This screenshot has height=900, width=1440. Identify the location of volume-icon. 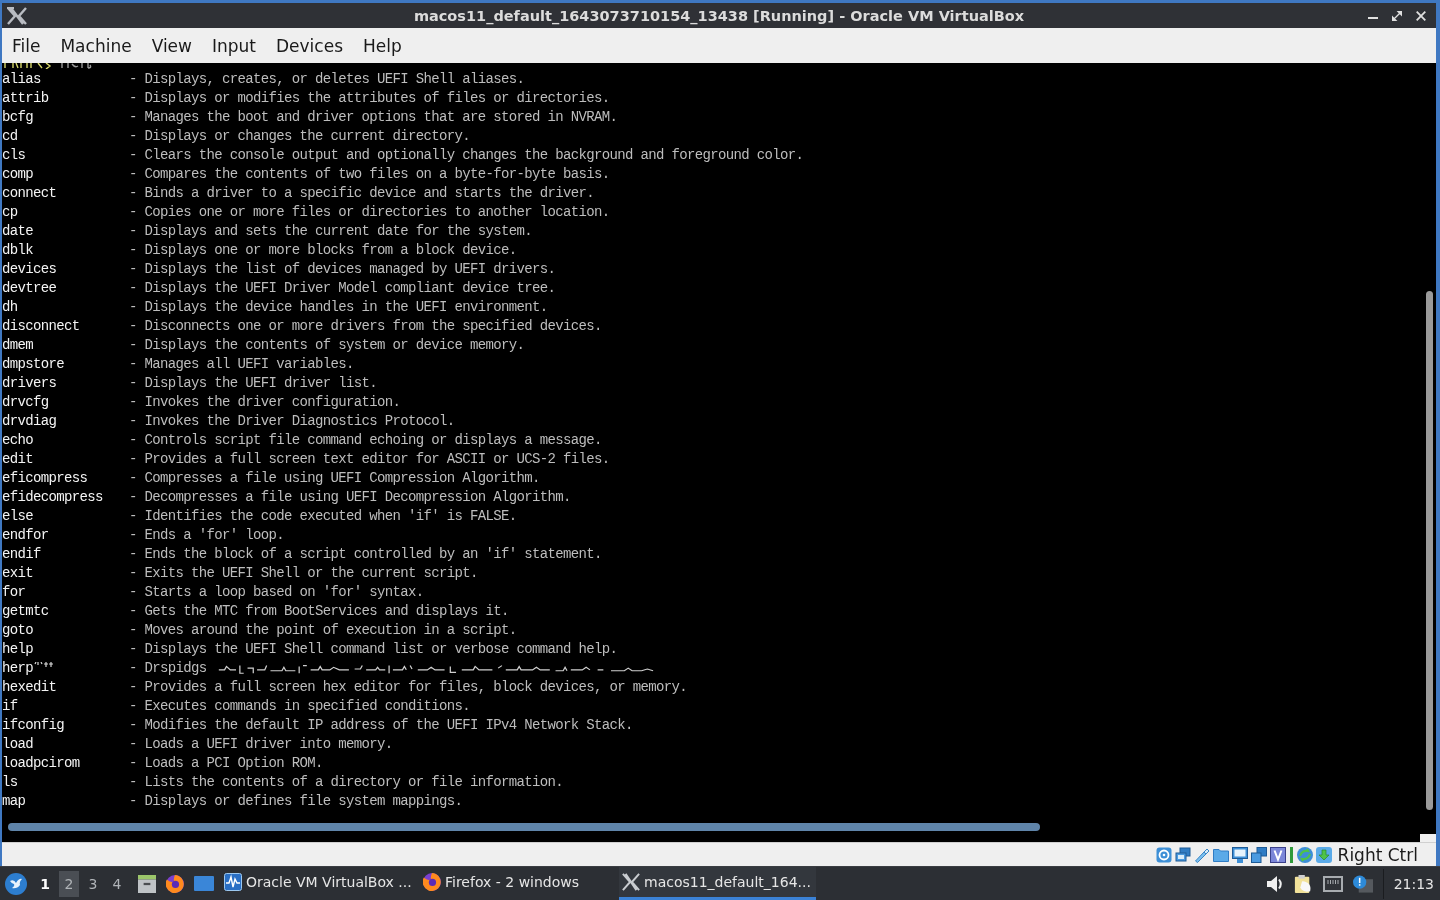
(1274, 883).